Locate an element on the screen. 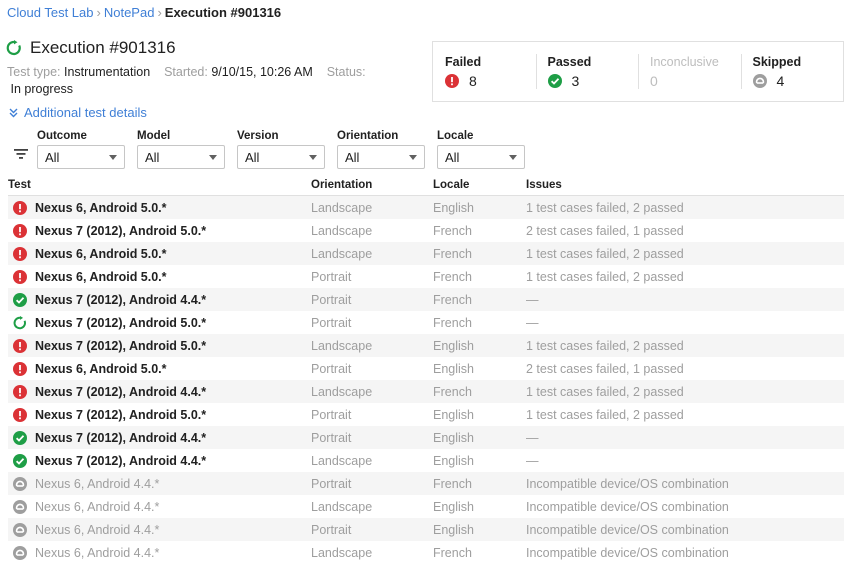 Image resolution: width=856 pixels, height=573 pixels. summary-failed: Failed 8 is located at coordinates (484, 71).